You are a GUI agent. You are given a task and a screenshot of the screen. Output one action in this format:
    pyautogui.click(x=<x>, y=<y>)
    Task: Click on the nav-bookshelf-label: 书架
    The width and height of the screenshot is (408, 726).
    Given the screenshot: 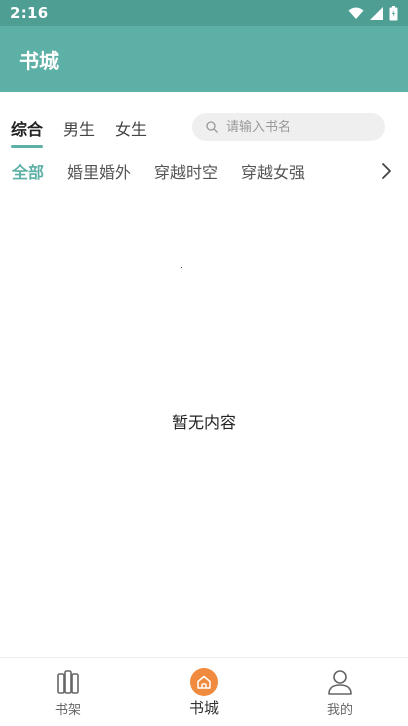 What is the action you would take?
    pyautogui.click(x=67, y=710)
    